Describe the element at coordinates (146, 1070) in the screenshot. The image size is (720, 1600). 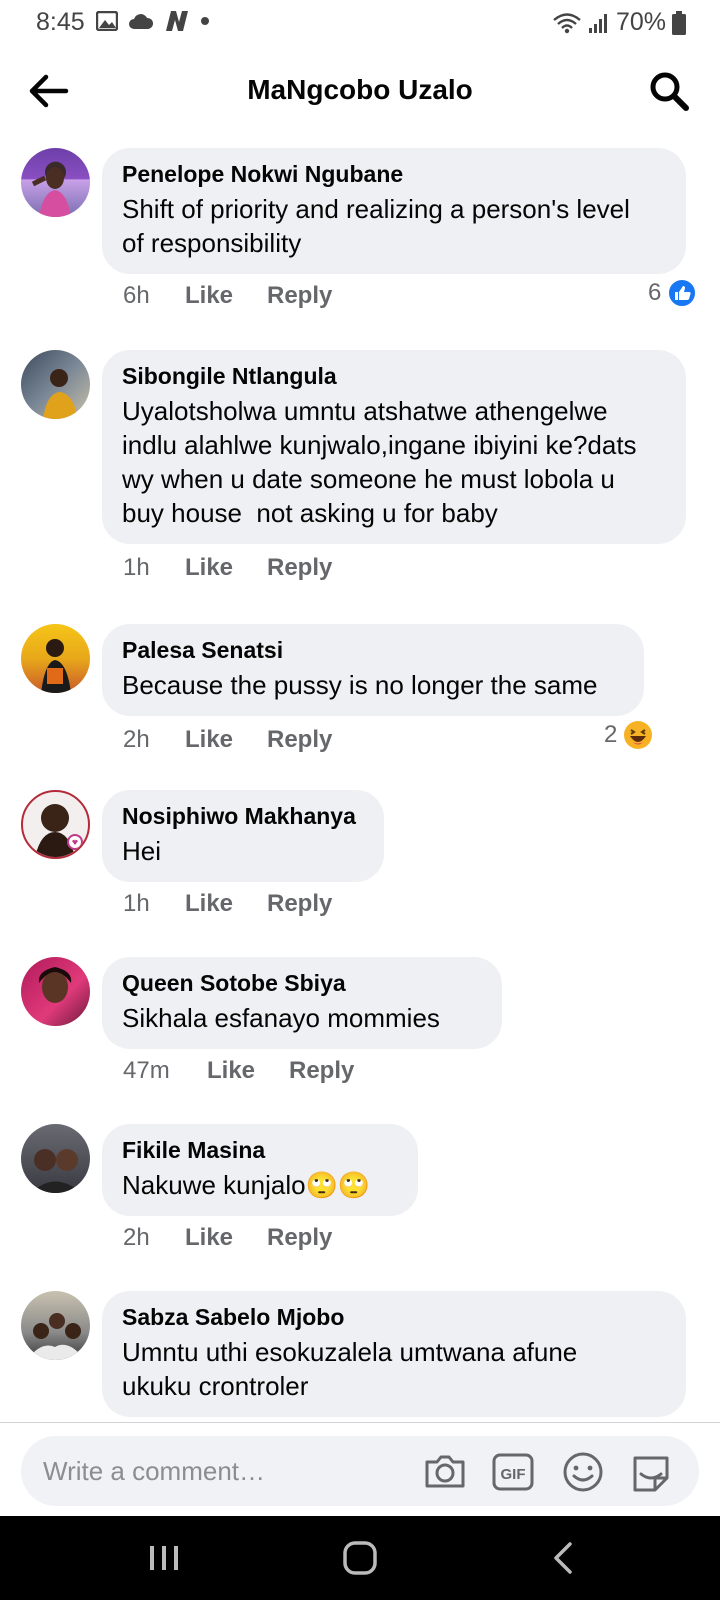
I see `comment-time: 47m` at that location.